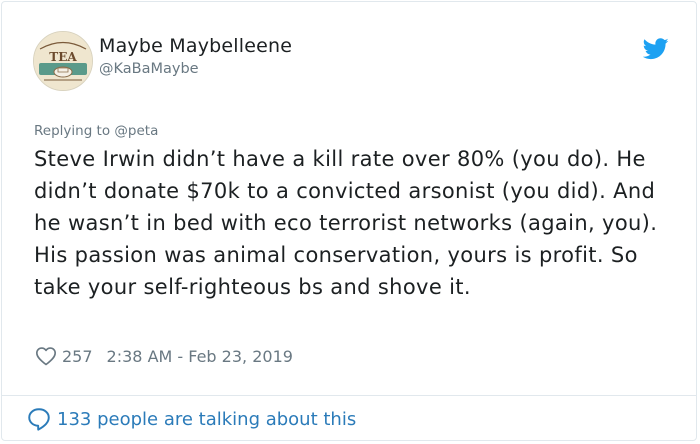  I want to click on replying-to: Replying to @peta, so click(96, 131).